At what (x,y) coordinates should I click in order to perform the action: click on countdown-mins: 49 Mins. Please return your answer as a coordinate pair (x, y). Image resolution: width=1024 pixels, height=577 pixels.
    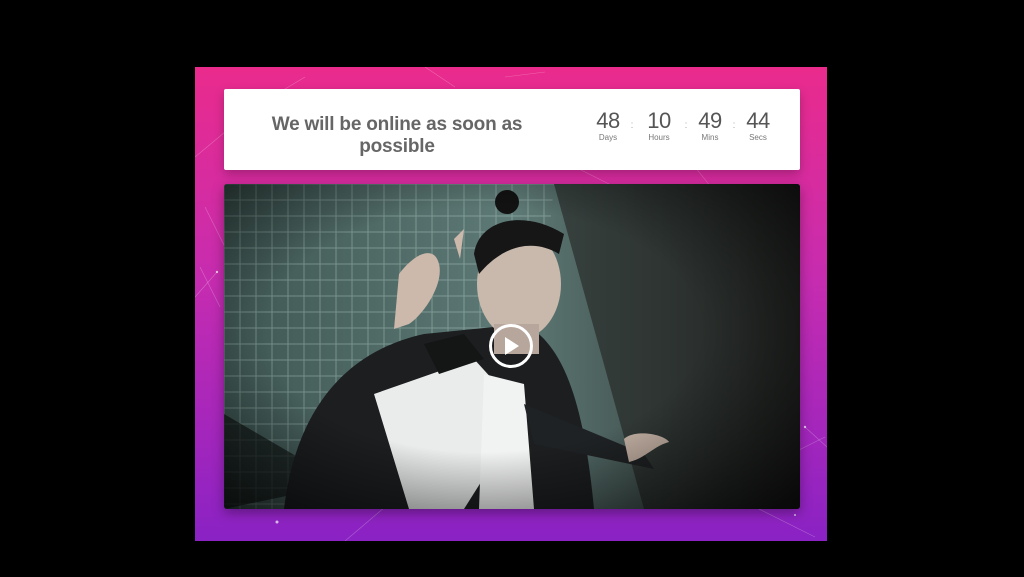
    Looking at the image, I should click on (710, 126).